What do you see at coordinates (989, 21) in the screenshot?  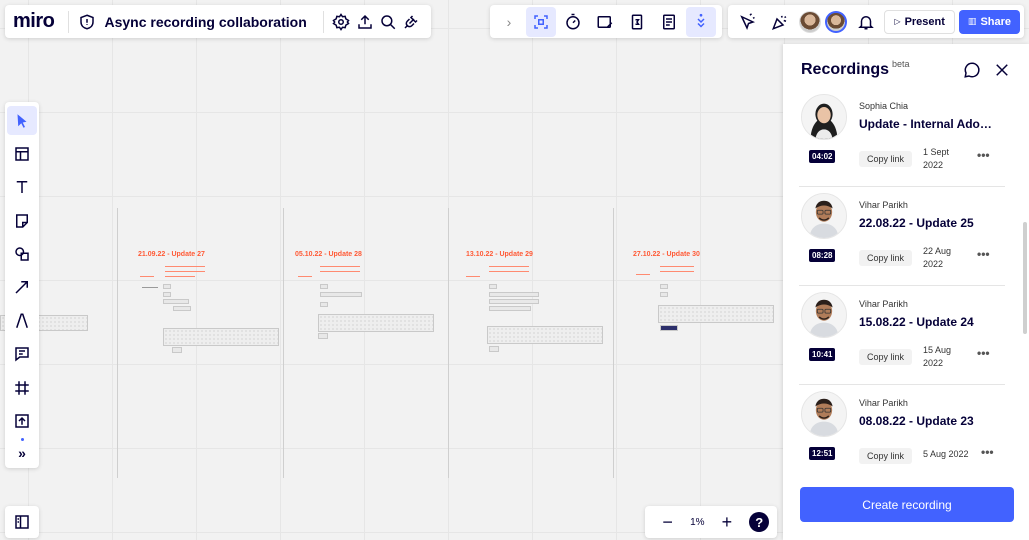 I see `share-button: ▥ Share` at bounding box center [989, 21].